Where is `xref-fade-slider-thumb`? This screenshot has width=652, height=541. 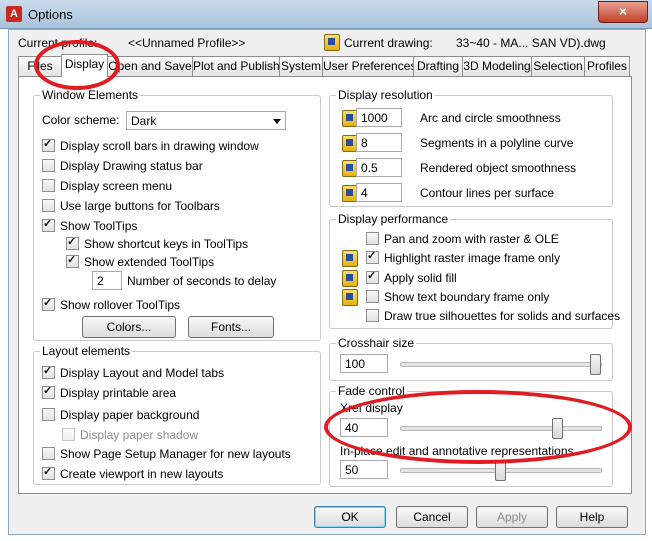
xref-fade-slider-thumb is located at coordinates (557, 428).